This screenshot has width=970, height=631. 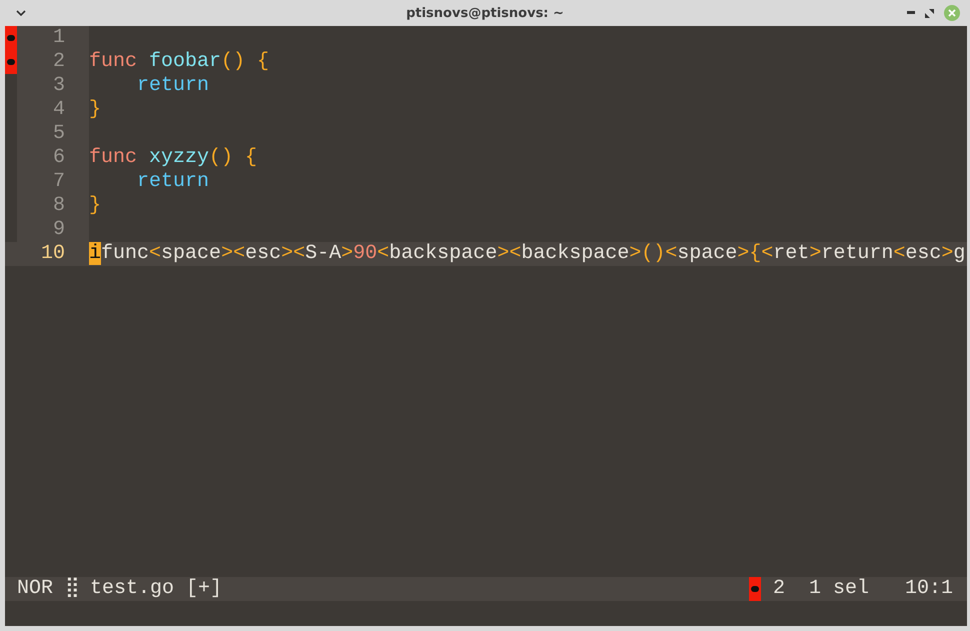 I want to click on line-number: 9, so click(x=53, y=230).